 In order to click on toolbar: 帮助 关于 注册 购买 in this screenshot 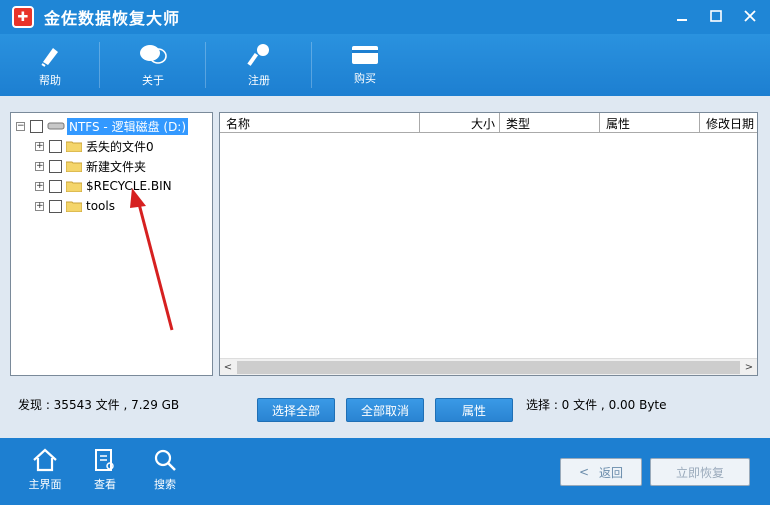, I will do `click(385, 65)`.